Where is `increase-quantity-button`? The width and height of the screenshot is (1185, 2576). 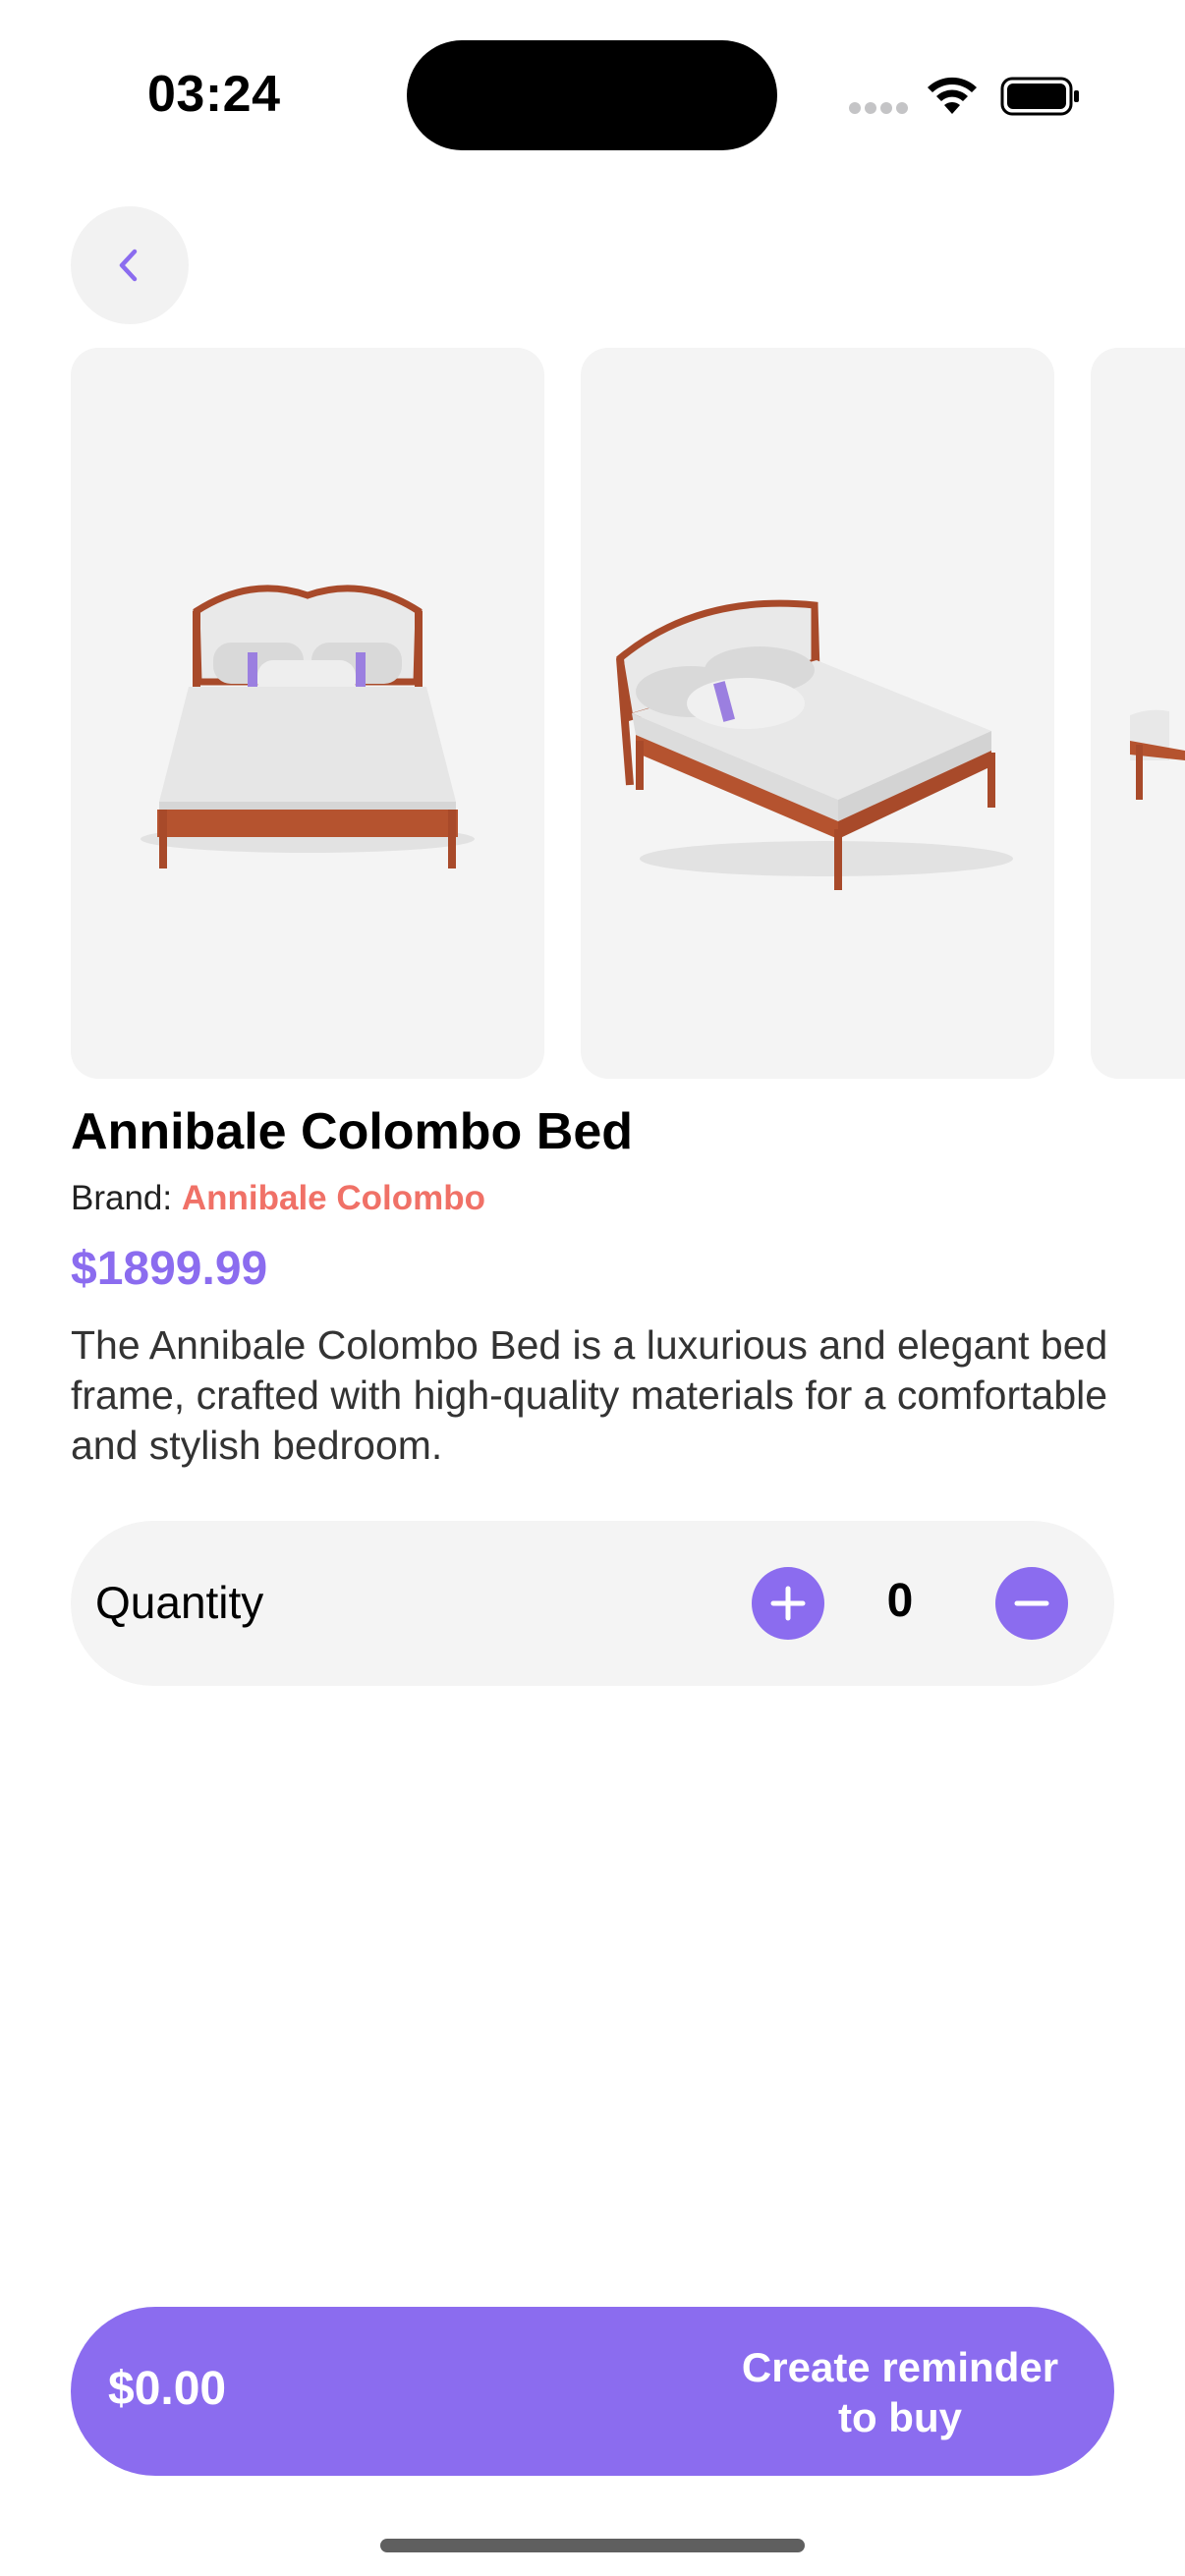 increase-quantity-button is located at coordinates (788, 1603).